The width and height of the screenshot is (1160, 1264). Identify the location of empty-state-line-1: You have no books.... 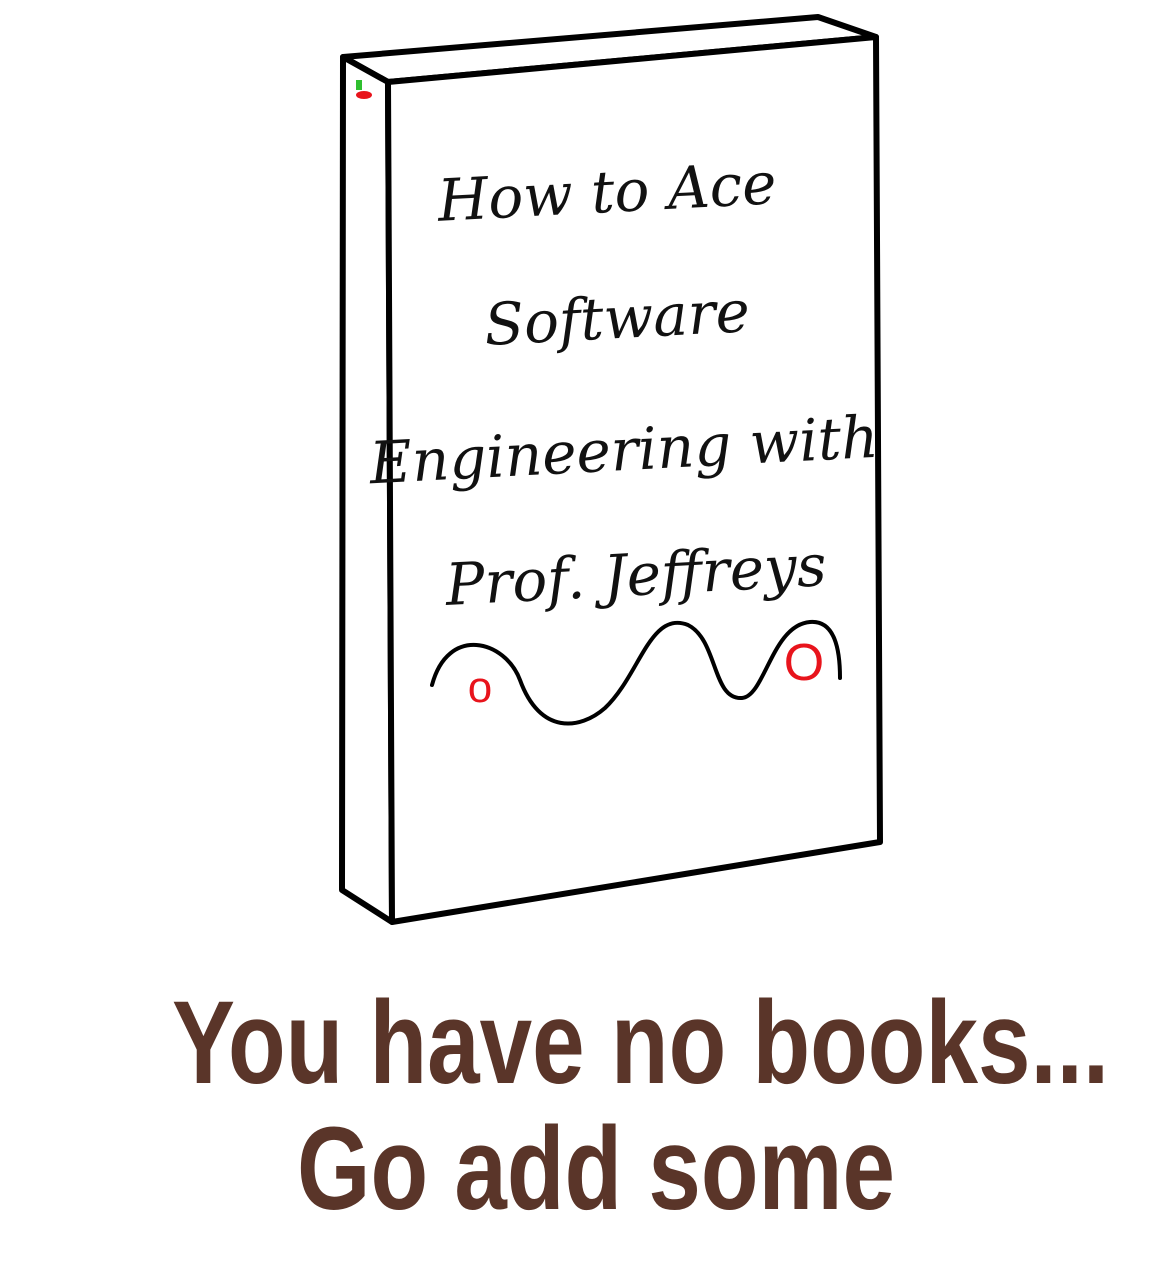
(641, 1043).